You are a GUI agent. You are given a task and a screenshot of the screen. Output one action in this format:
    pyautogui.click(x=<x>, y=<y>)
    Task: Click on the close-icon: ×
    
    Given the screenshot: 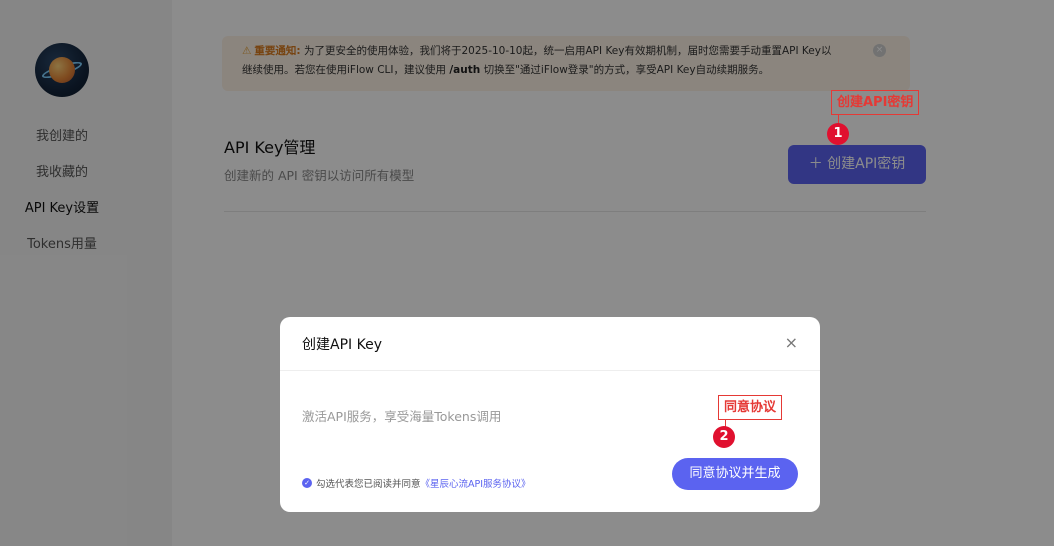 What is the action you would take?
    pyautogui.click(x=791, y=342)
    